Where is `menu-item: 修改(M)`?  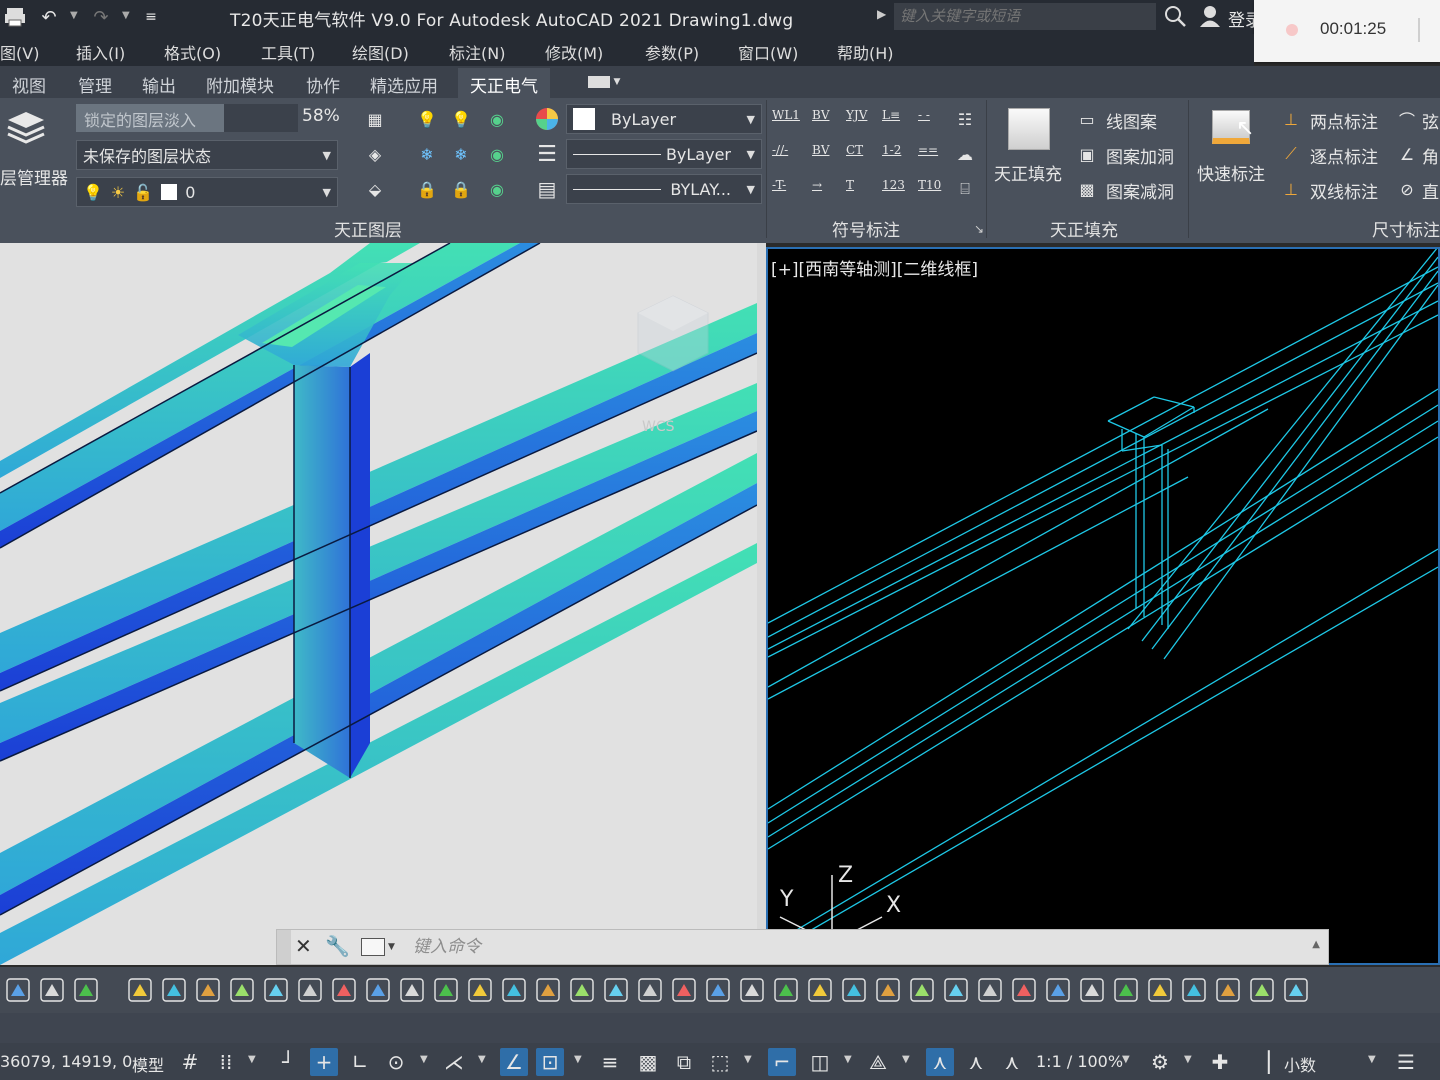
menu-item: 修改(M) is located at coordinates (574, 52).